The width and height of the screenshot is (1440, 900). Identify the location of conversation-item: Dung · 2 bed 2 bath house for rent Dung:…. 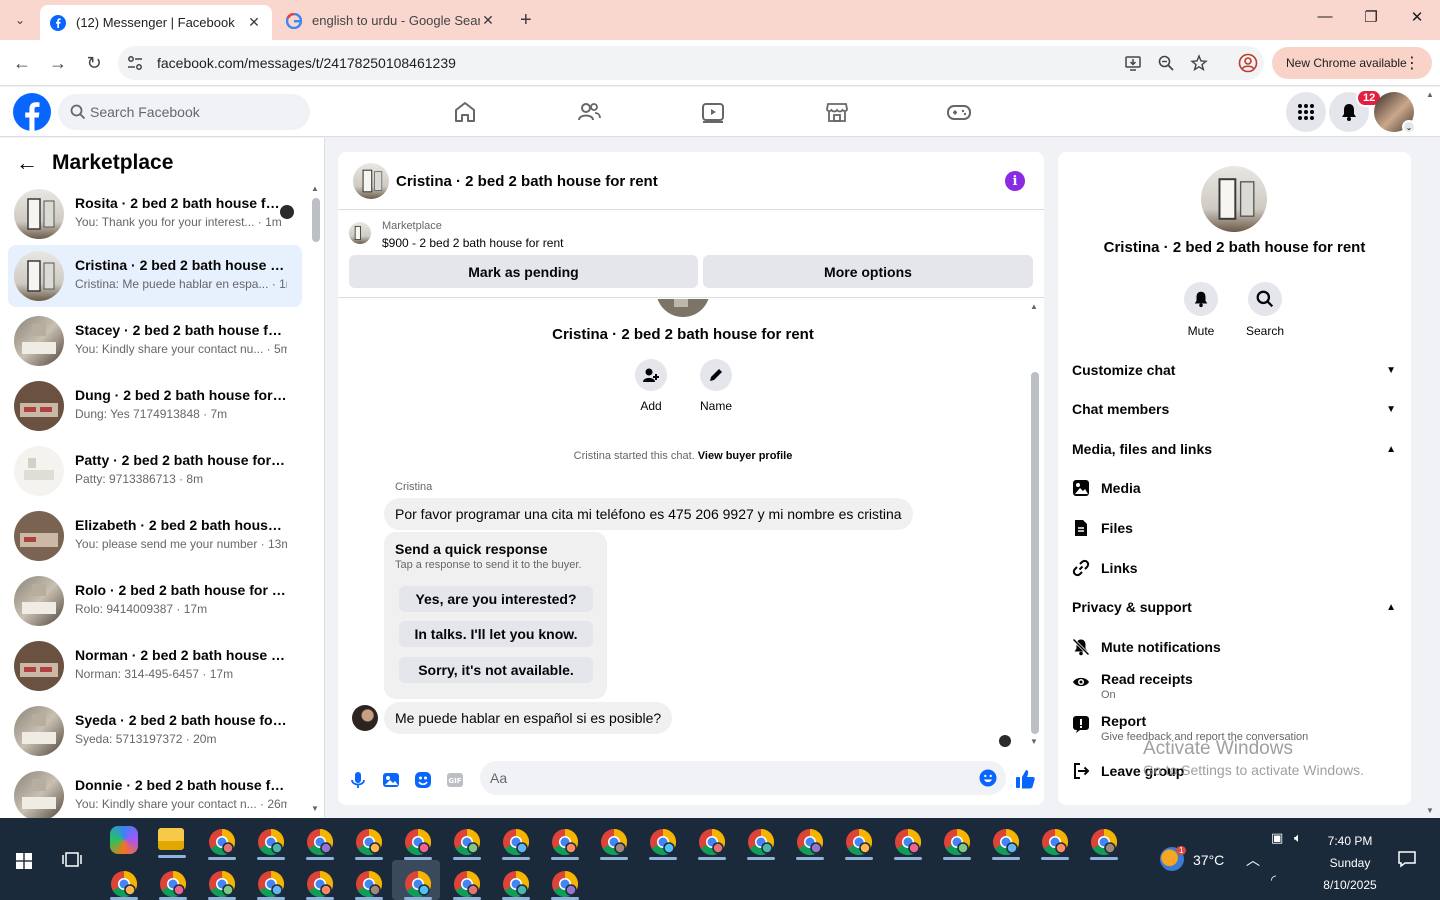
(155, 406).